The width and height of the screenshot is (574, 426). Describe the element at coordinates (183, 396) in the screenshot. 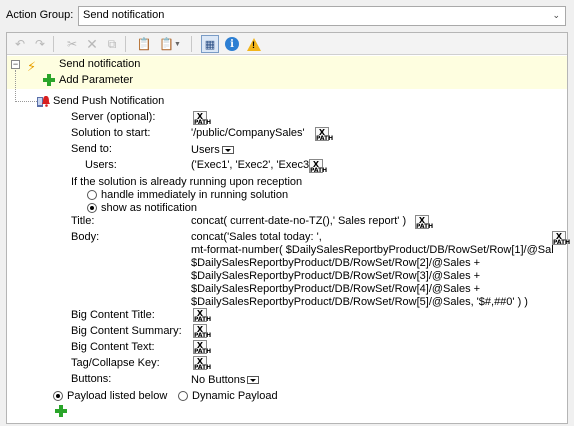

I see `dynamic-payload-radio` at that location.